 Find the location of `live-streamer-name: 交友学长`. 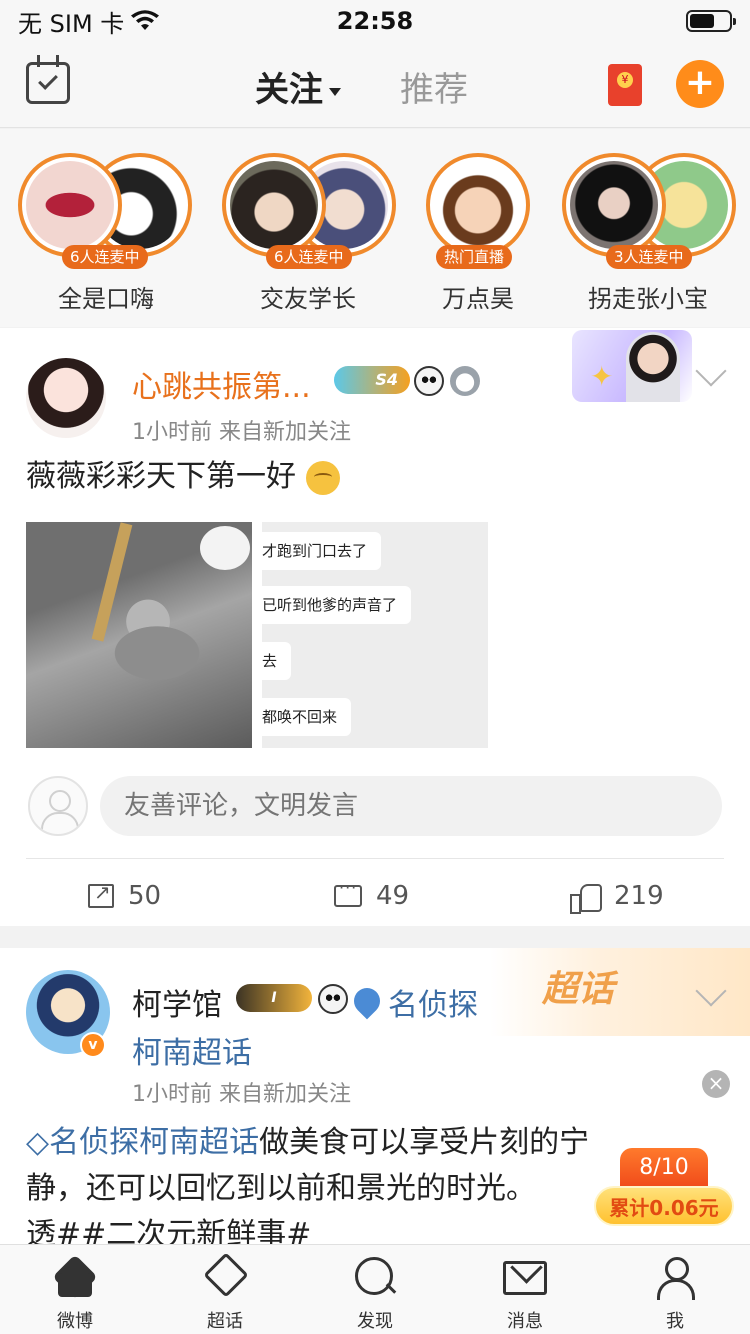

live-streamer-name: 交友学长 is located at coordinates (308, 299).